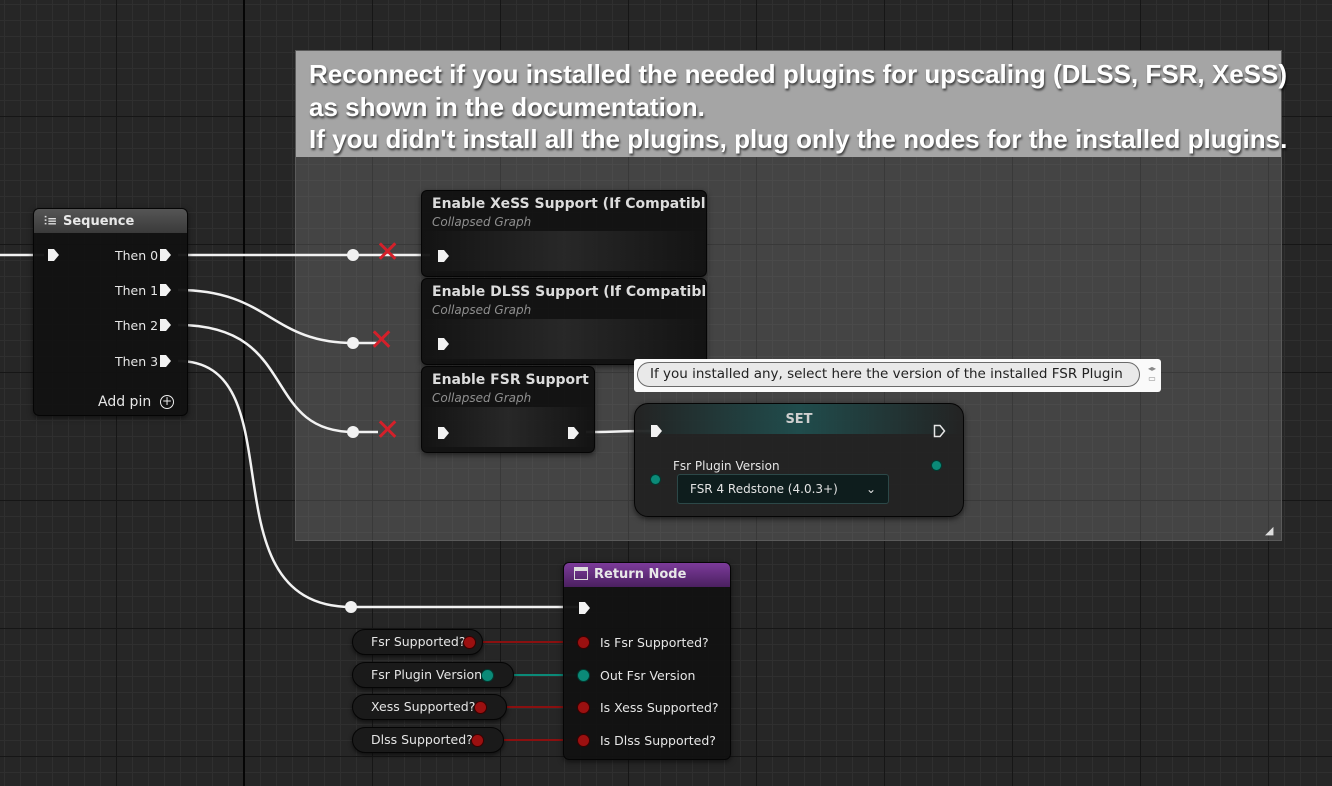 This screenshot has height=786, width=1332. I want to click on return-is-dlss-supported-pin, so click(583, 740).